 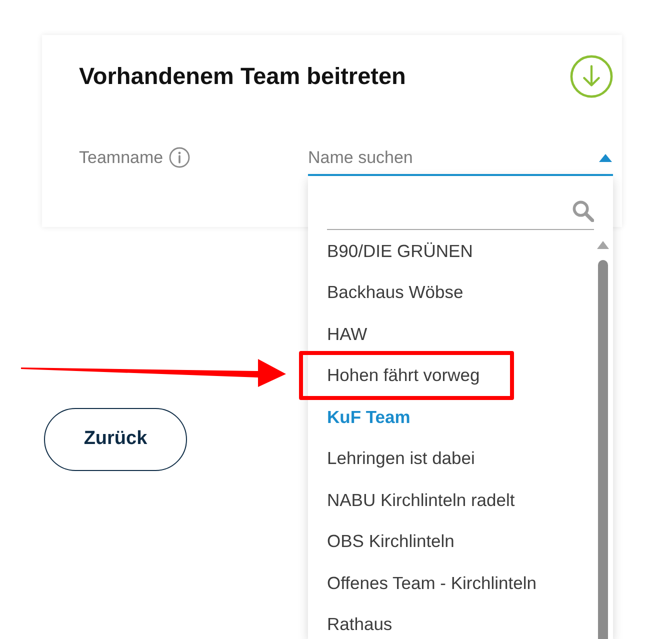 I want to click on info-icon, so click(x=179, y=157).